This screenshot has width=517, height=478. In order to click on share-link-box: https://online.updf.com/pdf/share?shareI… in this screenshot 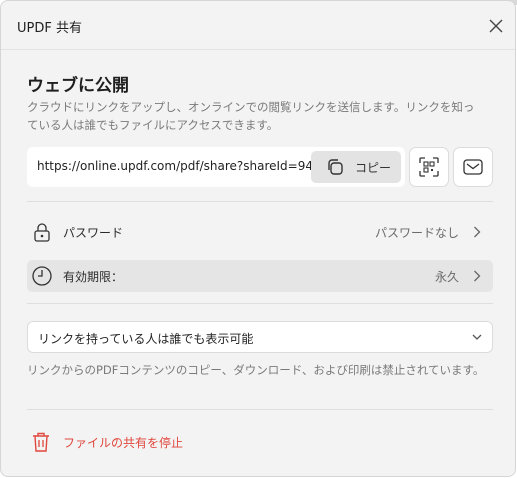, I will do `click(216, 167)`.